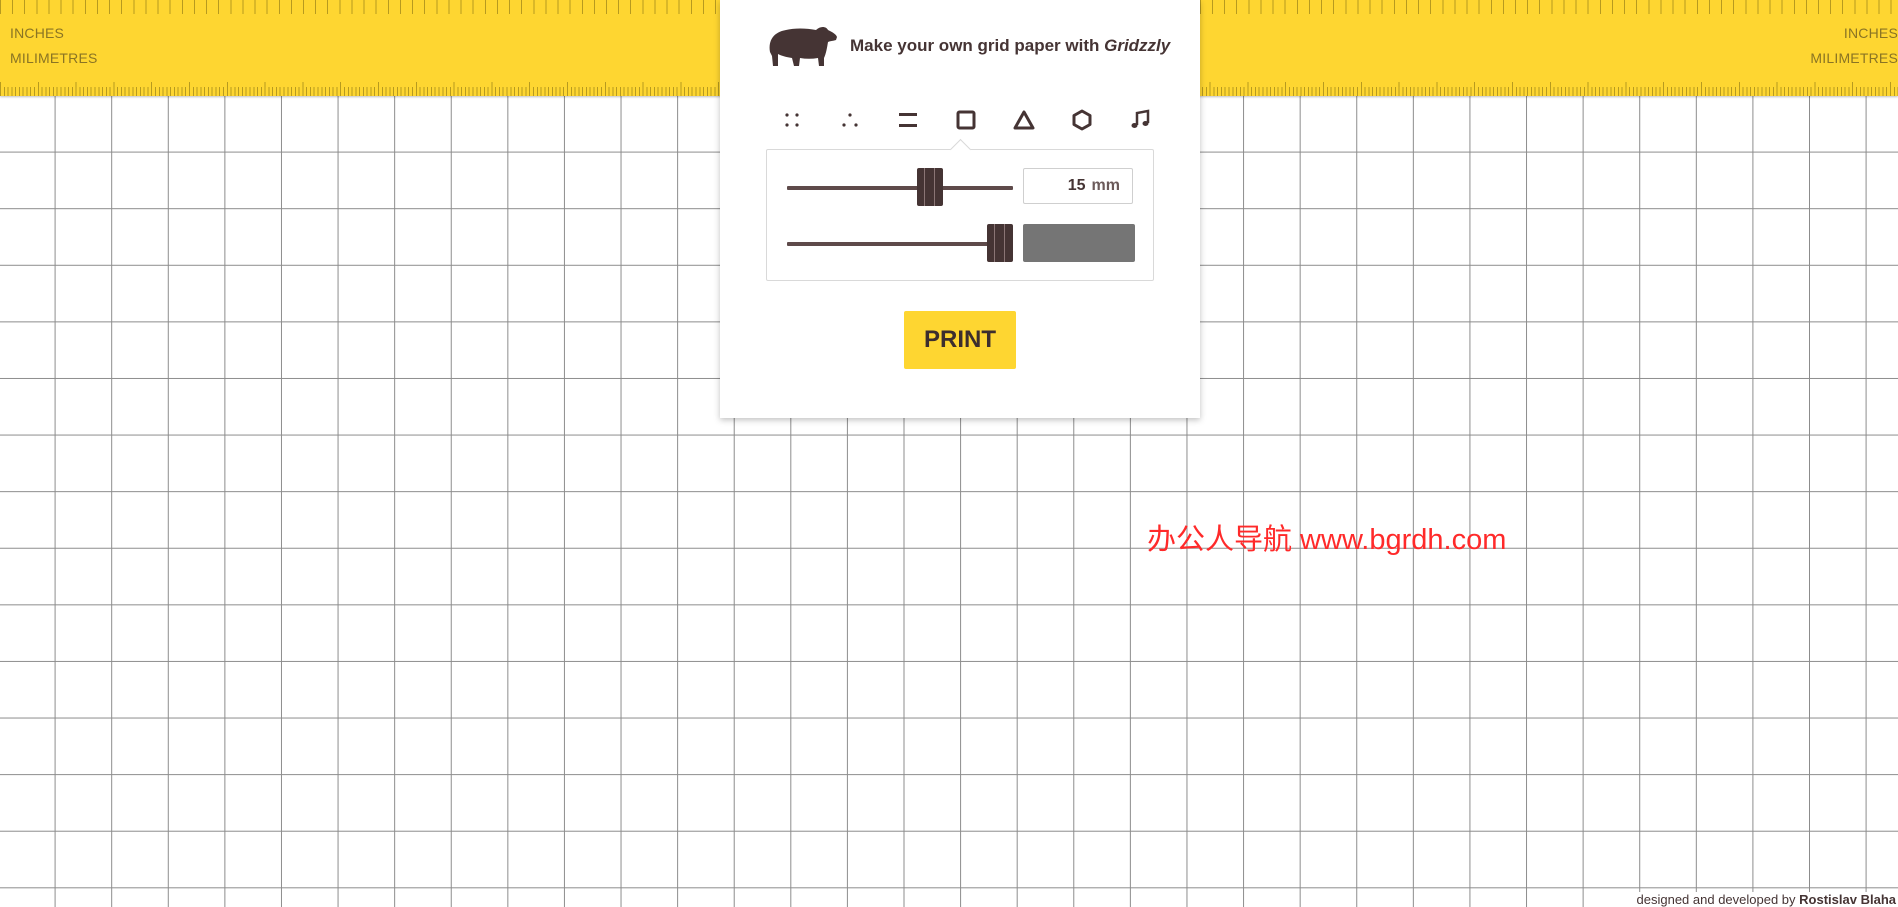 The height and width of the screenshot is (907, 1898). Describe the element at coordinates (975, 45) in the screenshot. I see `tagline-prefix: Make your own grid paper with` at that location.